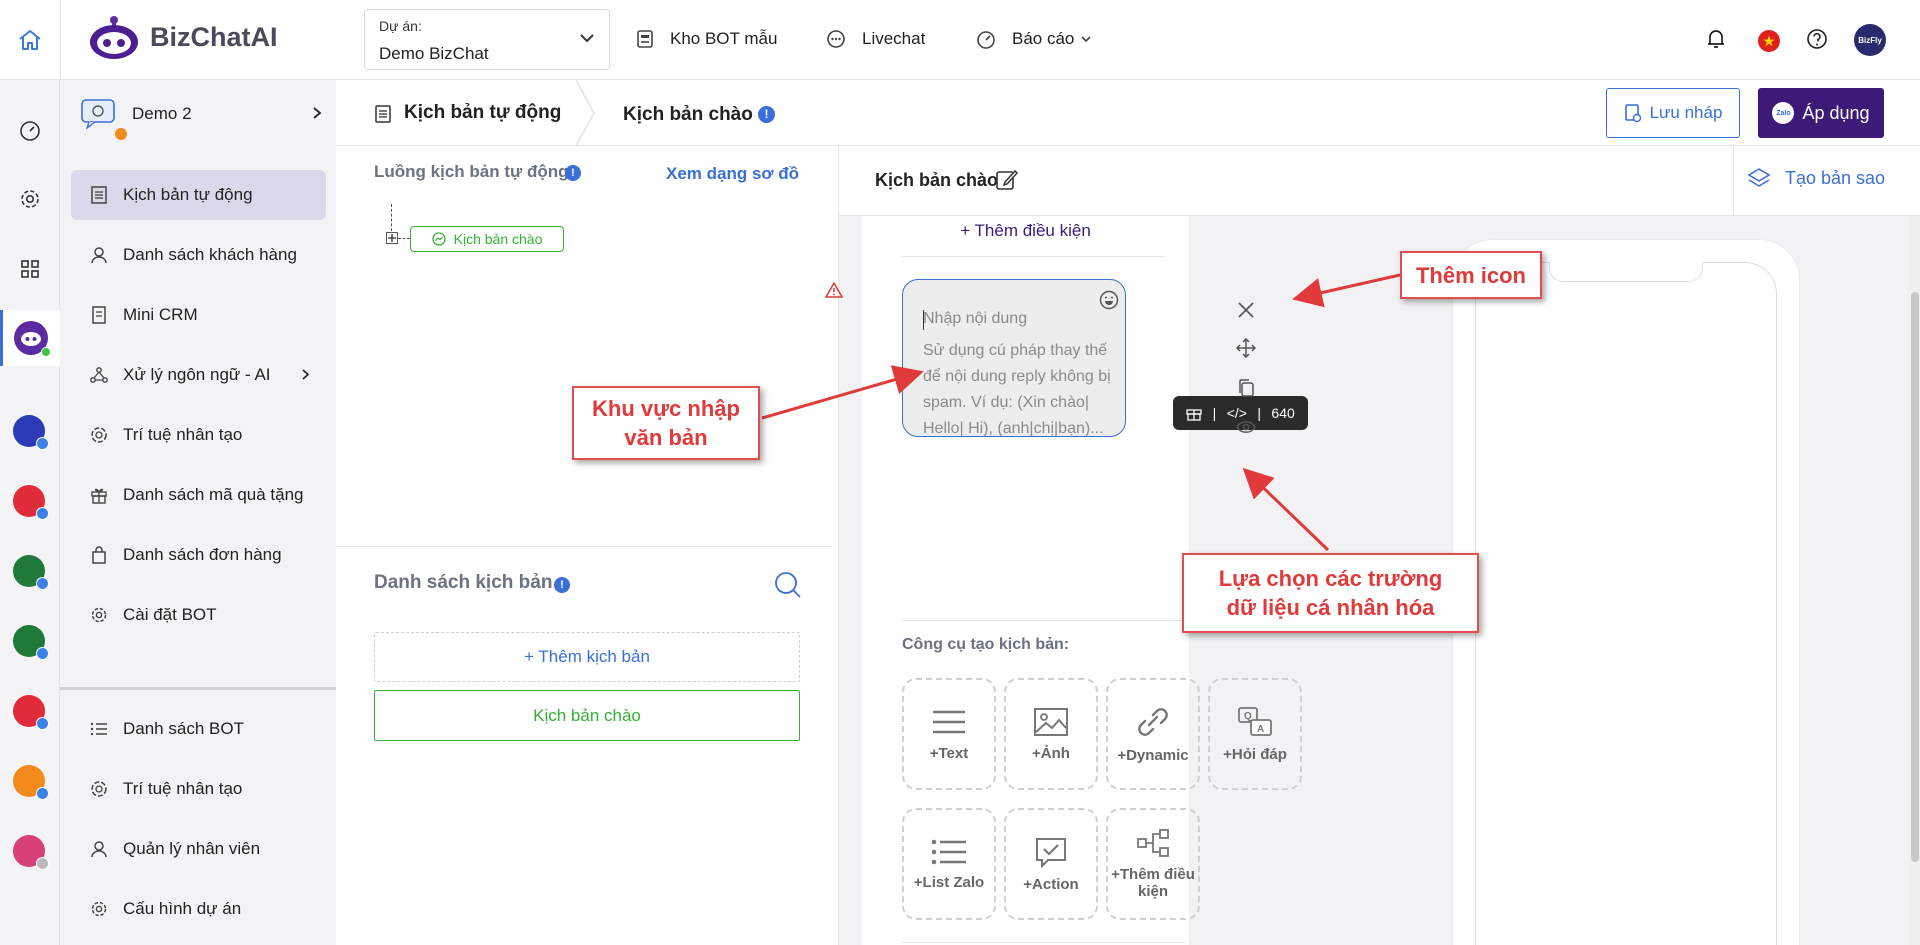  I want to click on gift-icon, so click(1194, 413).